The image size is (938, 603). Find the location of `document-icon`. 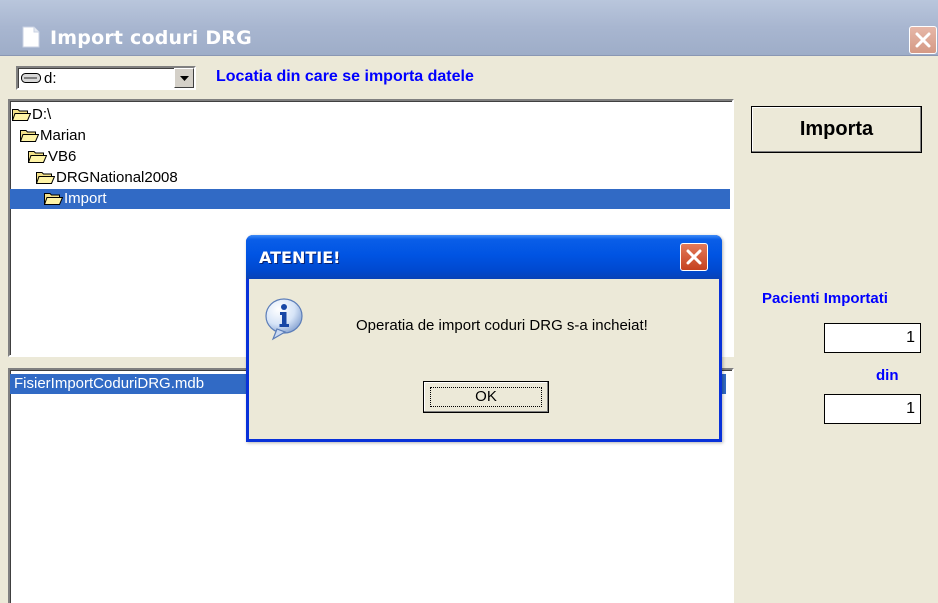

document-icon is located at coordinates (31, 37).